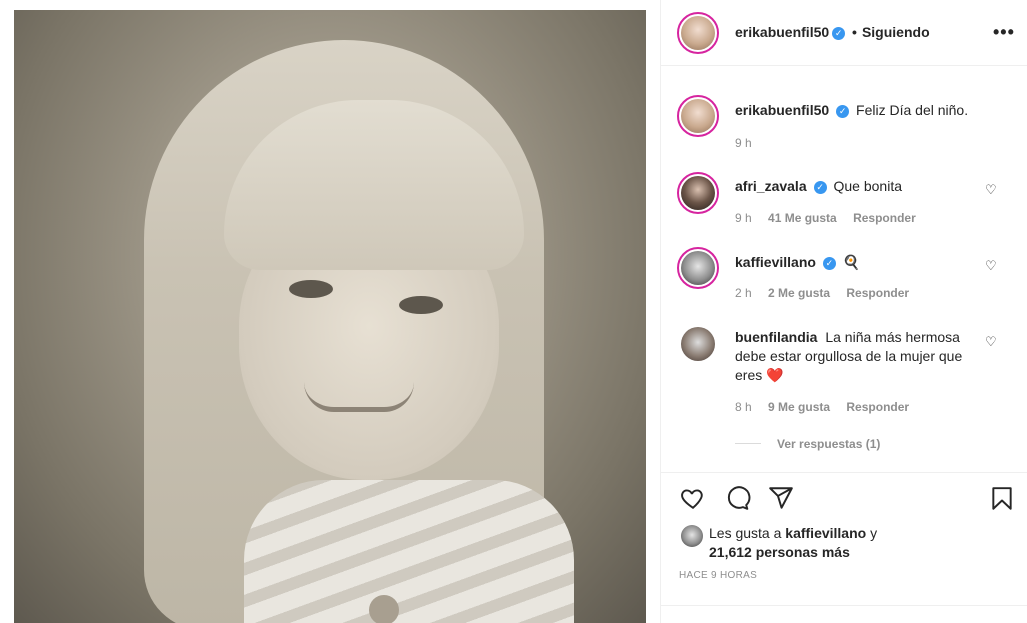 Image resolution: width=1027 pixels, height=623 pixels. What do you see at coordinates (409, 551) in the screenshot?
I see `photo-collar` at bounding box center [409, 551].